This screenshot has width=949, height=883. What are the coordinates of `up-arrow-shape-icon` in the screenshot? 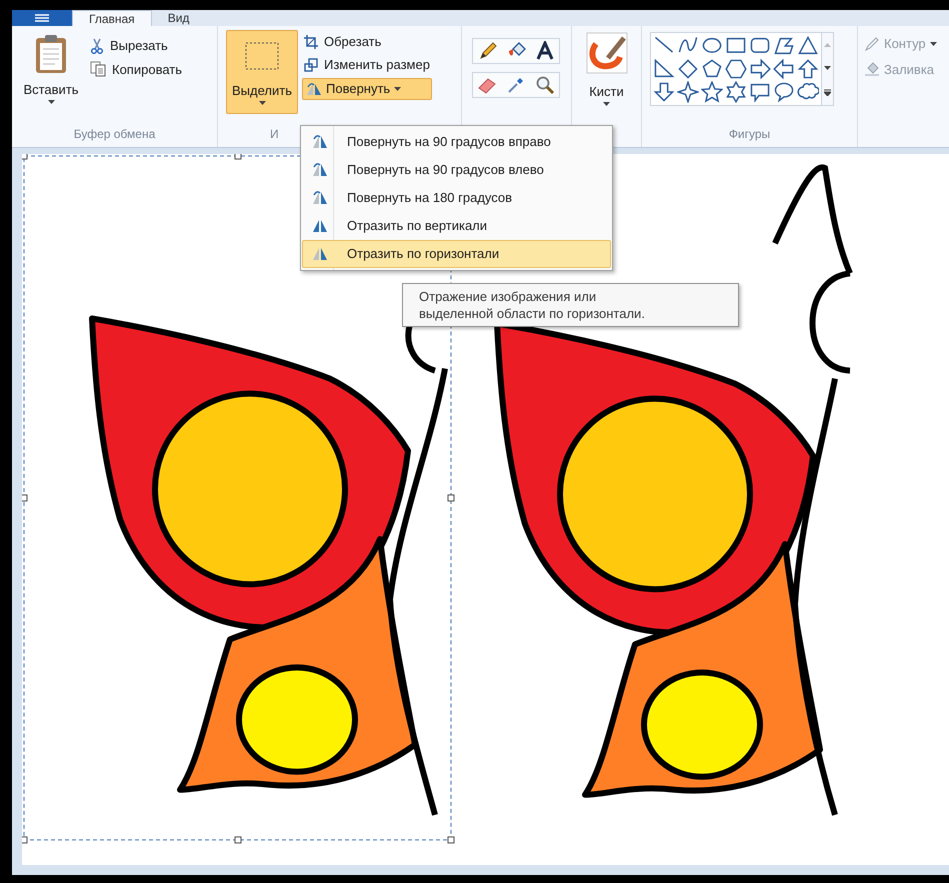 It's located at (808, 69).